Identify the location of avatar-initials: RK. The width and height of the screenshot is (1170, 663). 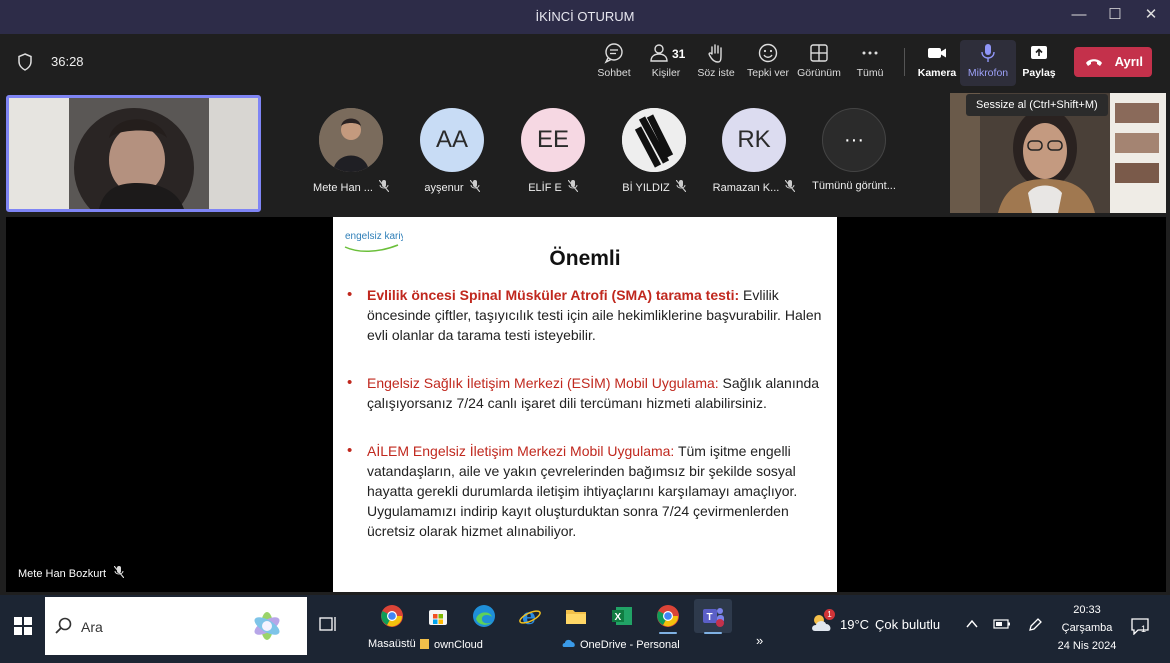
(754, 139).